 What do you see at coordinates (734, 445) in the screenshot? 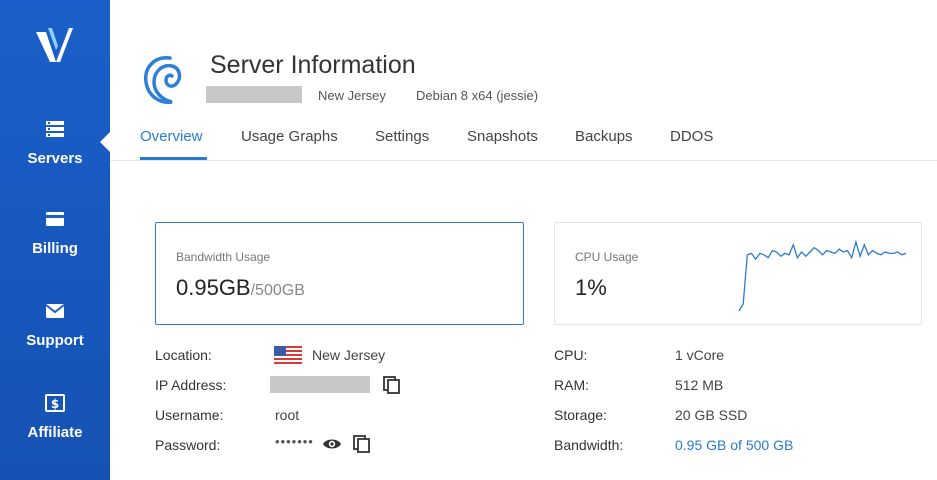
I see `bandwidth-link: 0.95 GB of 500 GB` at bounding box center [734, 445].